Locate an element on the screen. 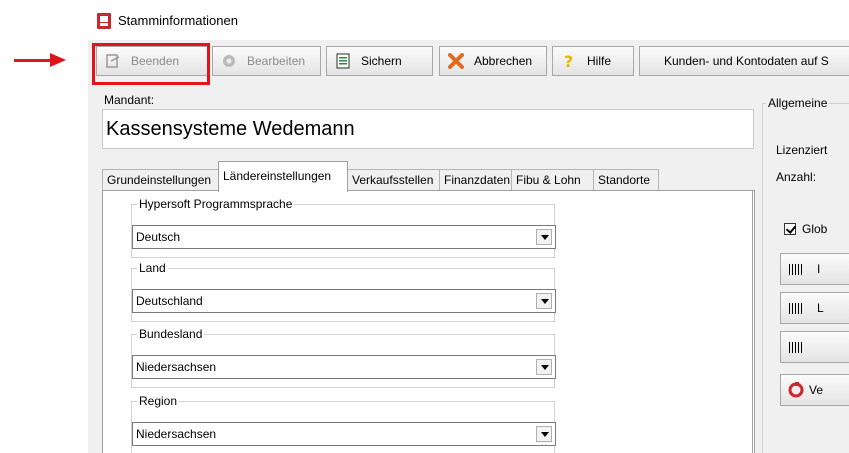 This screenshot has height=453, width=849. abbrechen-label: Abbrechen is located at coordinates (503, 61).